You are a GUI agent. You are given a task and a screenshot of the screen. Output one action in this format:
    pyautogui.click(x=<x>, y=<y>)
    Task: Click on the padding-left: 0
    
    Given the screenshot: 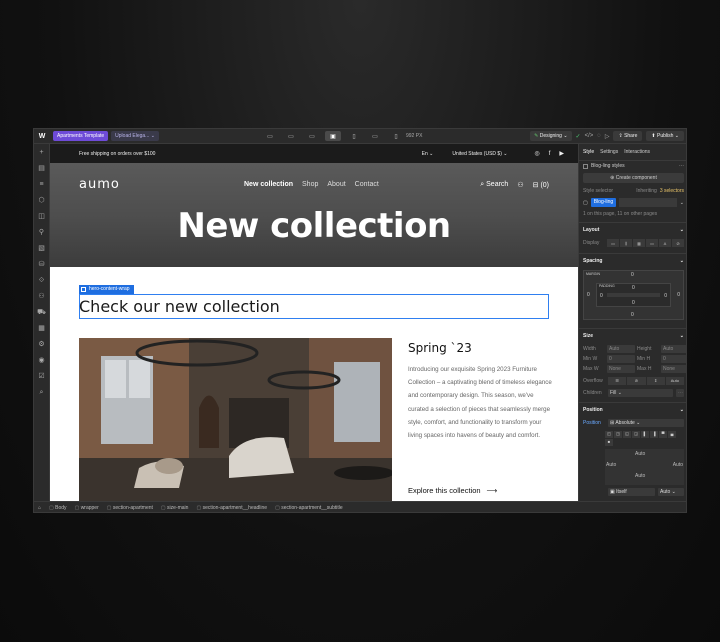 What is the action you would take?
    pyautogui.click(x=601, y=296)
    